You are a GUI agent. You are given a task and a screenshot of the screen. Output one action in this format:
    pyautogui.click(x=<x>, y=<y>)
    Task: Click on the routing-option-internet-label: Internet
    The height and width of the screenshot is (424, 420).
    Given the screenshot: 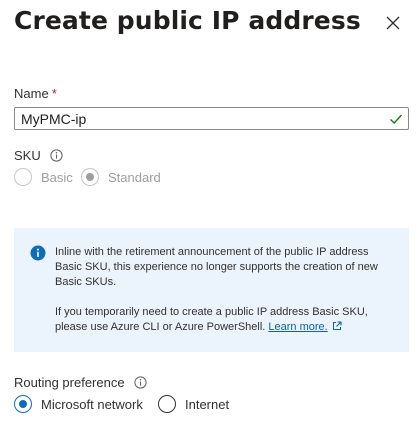 What is the action you would take?
    pyautogui.click(x=207, y=404)
    